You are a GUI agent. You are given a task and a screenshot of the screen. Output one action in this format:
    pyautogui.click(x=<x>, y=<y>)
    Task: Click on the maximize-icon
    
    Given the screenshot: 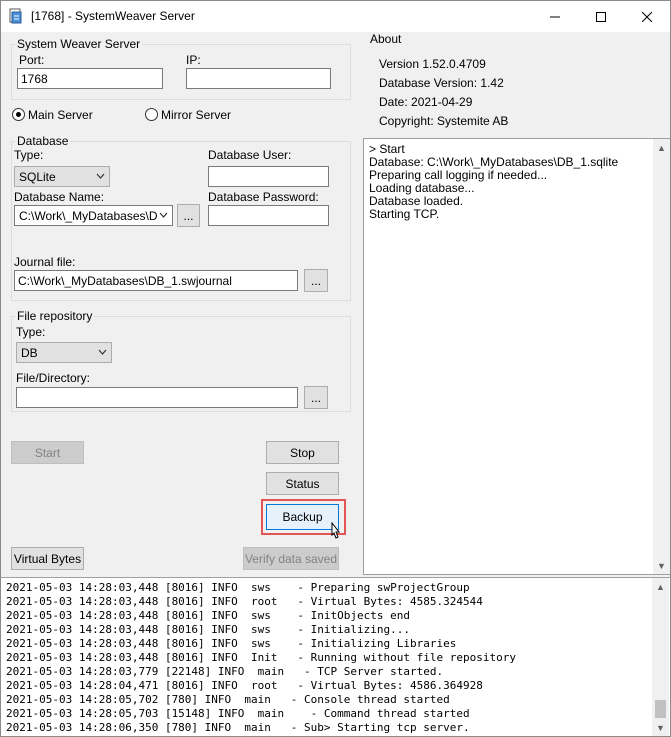 What is the action you would take?
    pyautogui.click(x=601, y=16)
    